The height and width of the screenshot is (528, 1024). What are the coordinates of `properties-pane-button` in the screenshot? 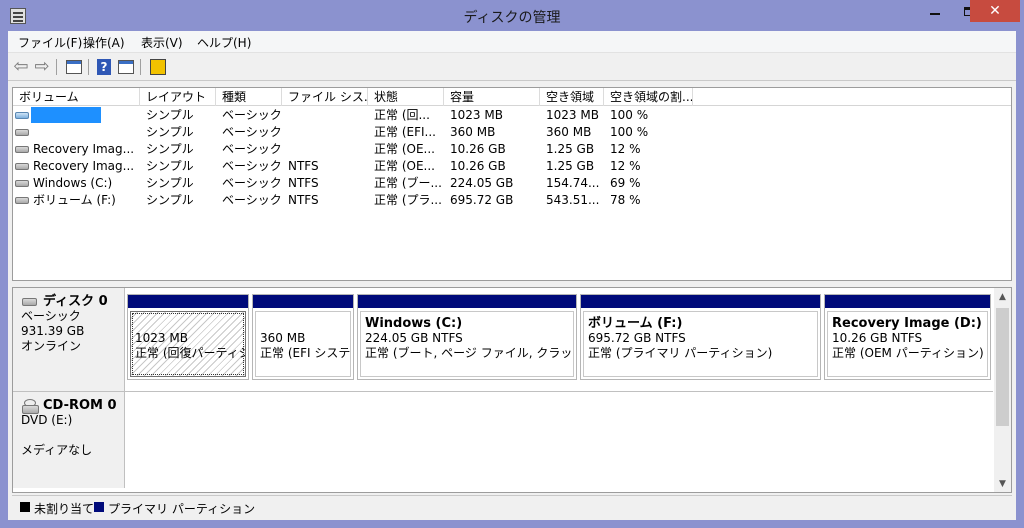 It's located at (126, 67).